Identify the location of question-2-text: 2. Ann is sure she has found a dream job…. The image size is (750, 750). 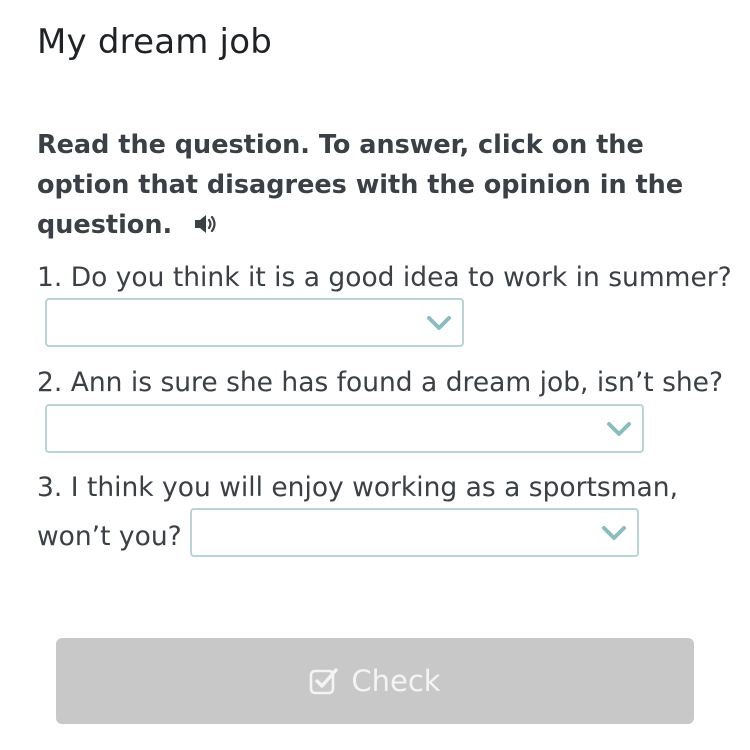
(380, 382).